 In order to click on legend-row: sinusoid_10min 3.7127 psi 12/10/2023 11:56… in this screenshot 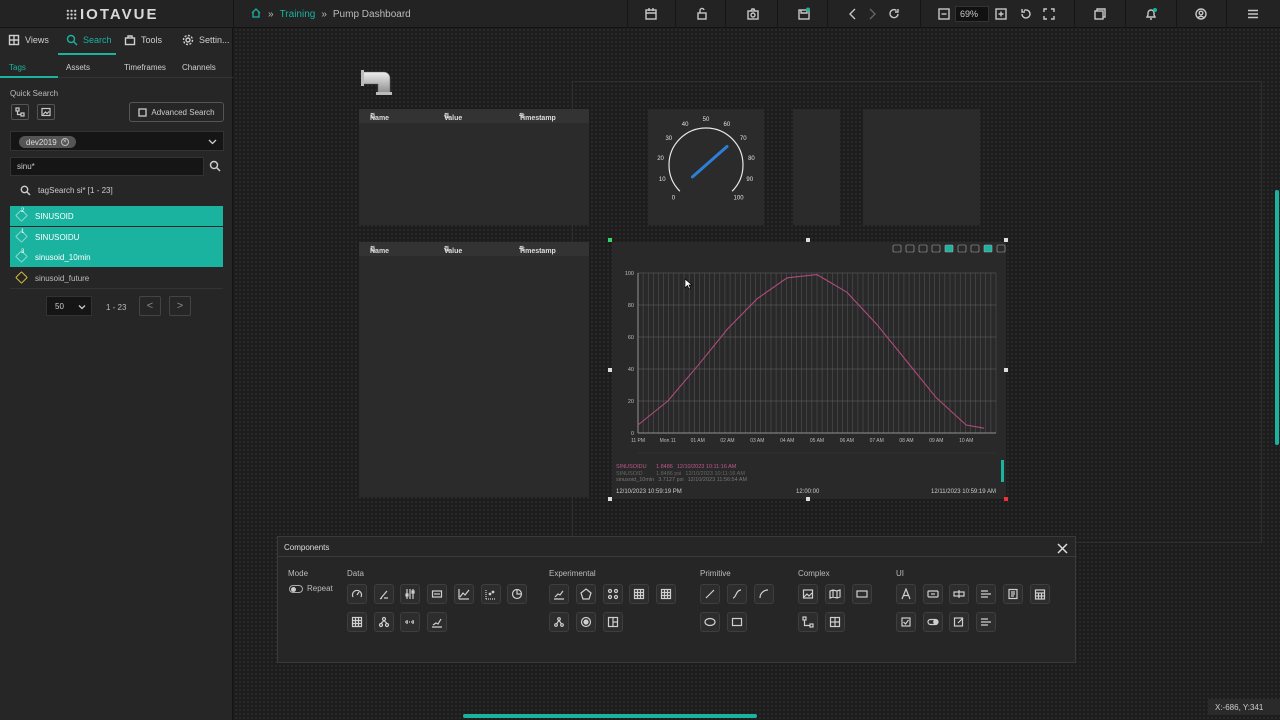, I will do `click(681, 480)`.